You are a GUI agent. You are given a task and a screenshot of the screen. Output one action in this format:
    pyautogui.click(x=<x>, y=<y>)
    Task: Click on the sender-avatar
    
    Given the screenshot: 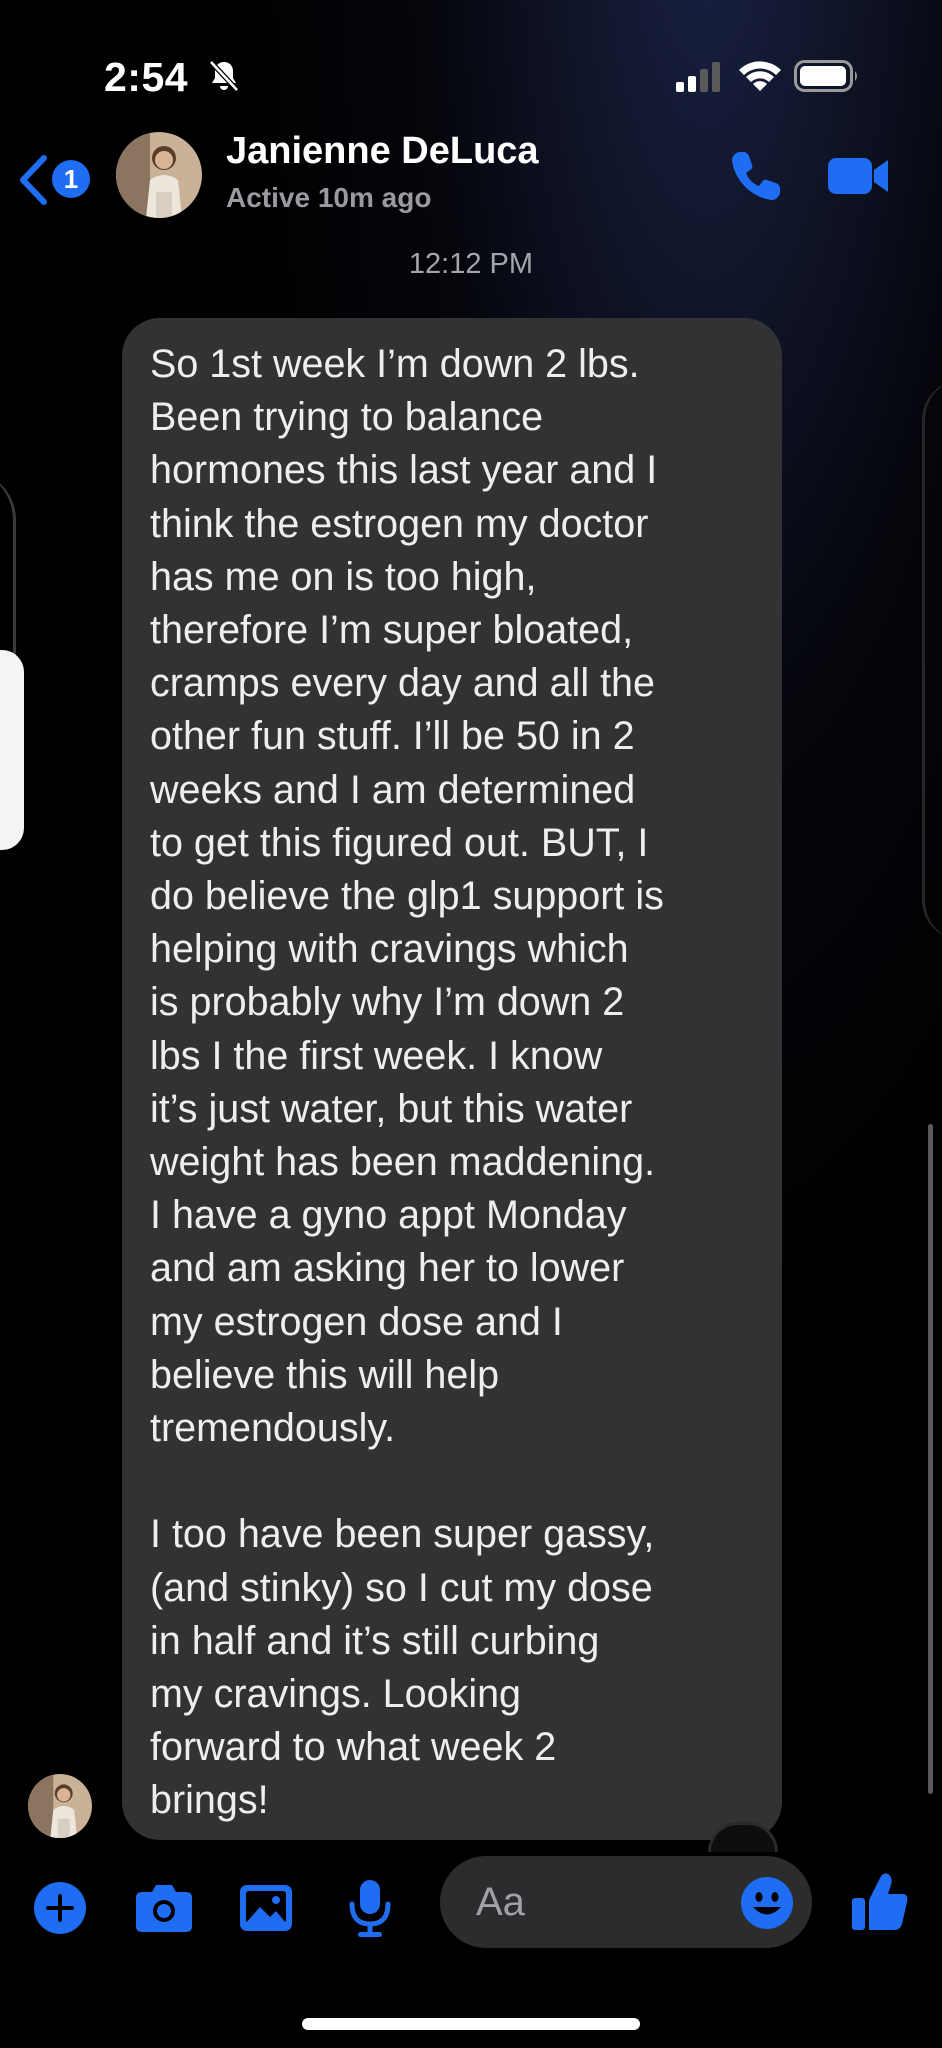 What is the action you would take?
    pyautogui.click(x=60, y=1806)
    